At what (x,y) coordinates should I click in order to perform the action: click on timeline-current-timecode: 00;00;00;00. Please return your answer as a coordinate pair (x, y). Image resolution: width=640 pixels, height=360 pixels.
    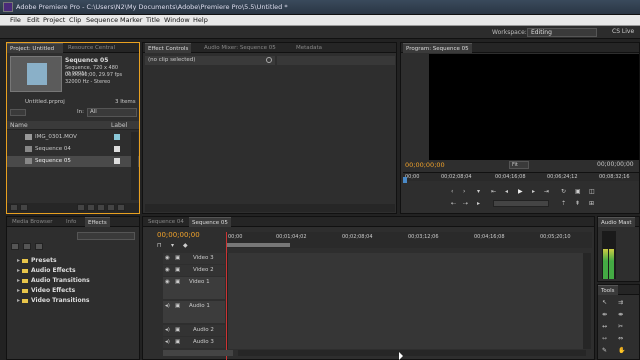
    Looking at the image, I should click on (178, 235).